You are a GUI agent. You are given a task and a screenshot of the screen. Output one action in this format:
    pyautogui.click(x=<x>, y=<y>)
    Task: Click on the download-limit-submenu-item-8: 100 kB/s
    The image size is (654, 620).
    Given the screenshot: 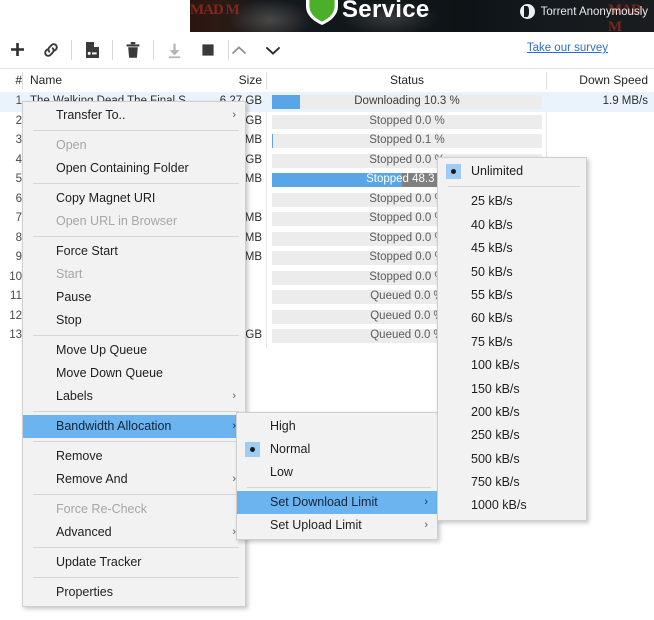 What is the action you would take?
    pyautogui.click(x=512, y=365)
    